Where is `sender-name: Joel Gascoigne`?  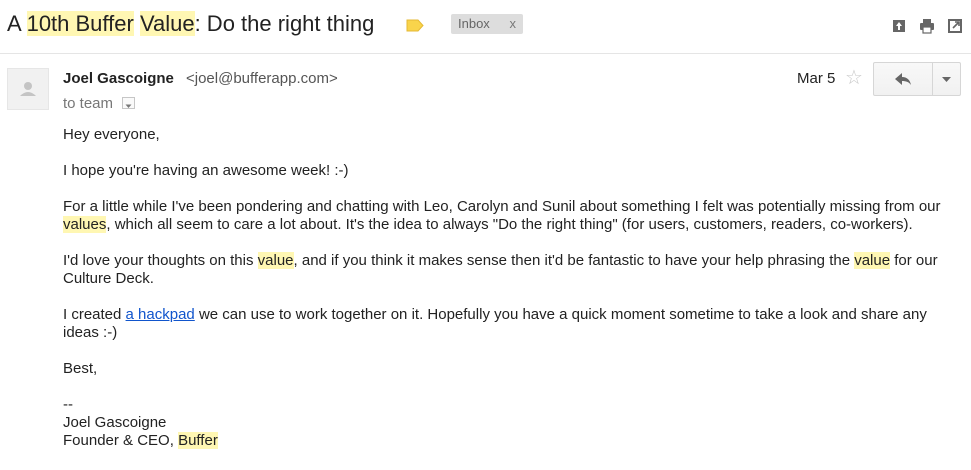
sender-name: Joel Gascoigne is located at coordinates (118, 78).